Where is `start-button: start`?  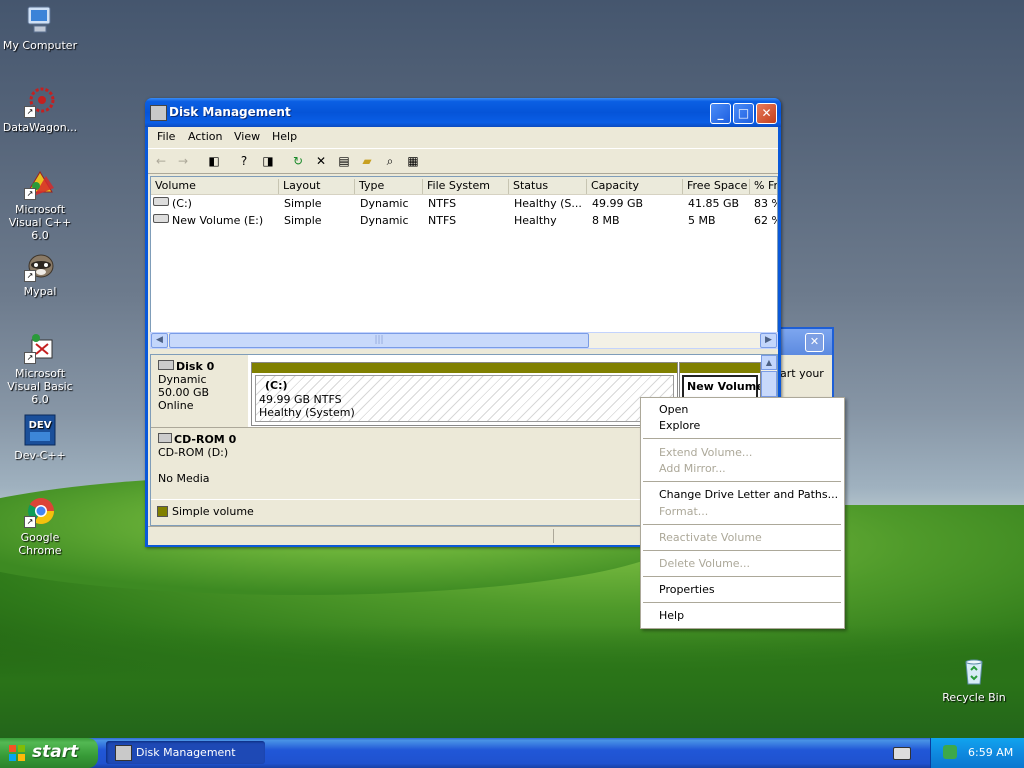
start-button: start is located at coordinates (49, 753).